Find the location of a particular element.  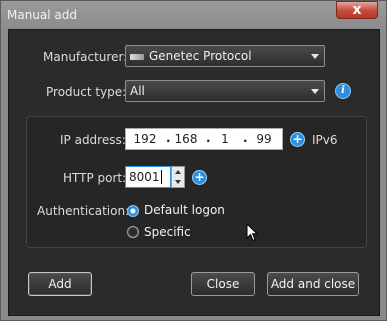

close-button: Close is located at coordinates (223, 284).